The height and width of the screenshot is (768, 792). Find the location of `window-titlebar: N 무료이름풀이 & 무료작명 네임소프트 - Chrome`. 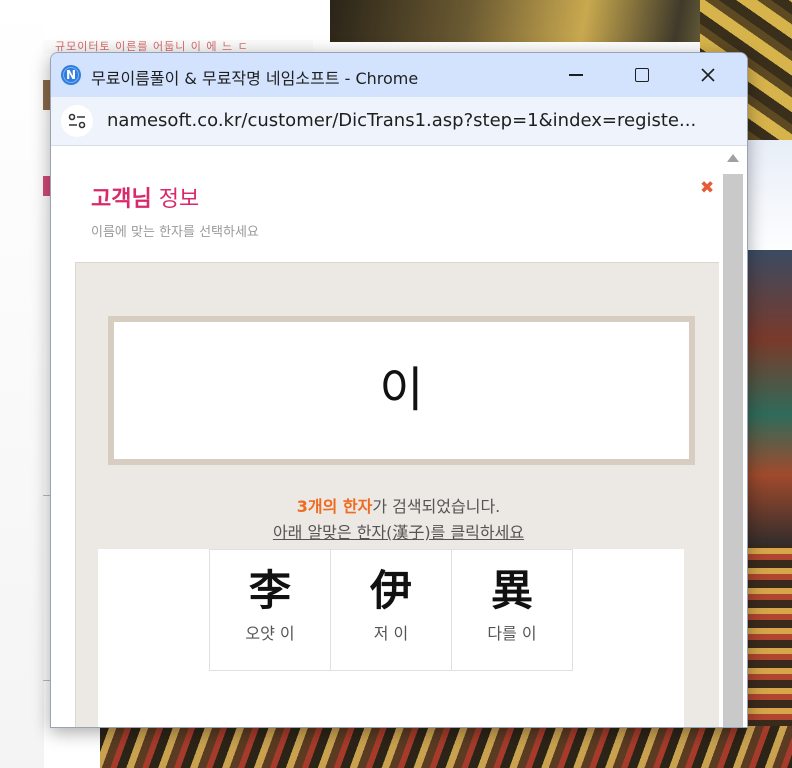

window-titlebar: N 무료이름풀이 & 무료작명 네임소프트 - Chrome is located at coordinates (399, 75).